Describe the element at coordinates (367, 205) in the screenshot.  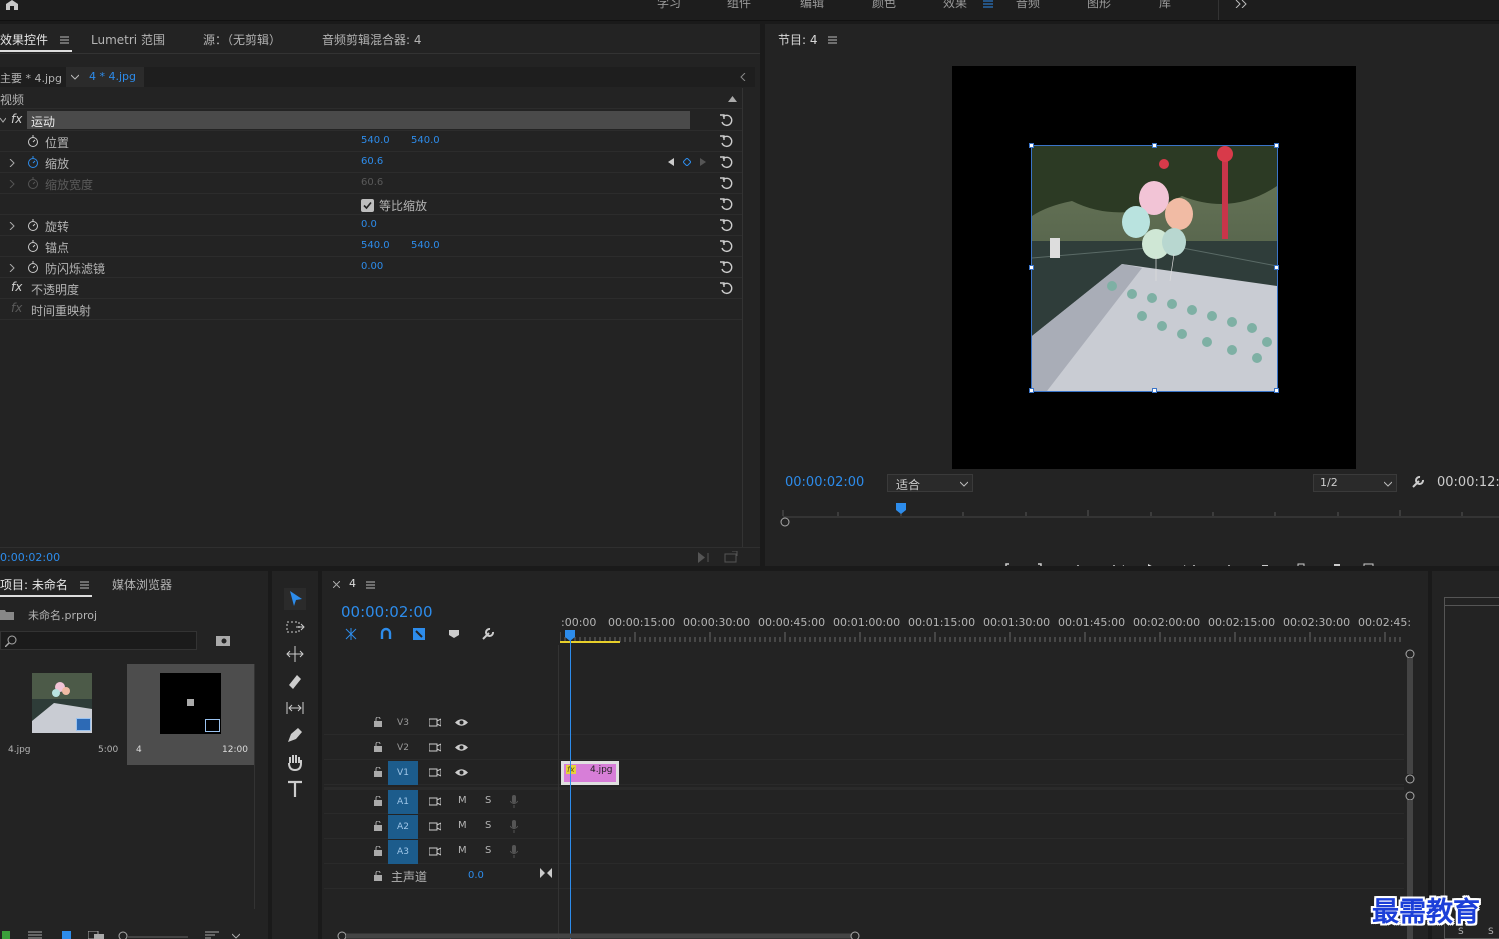
I see `checkbox-checked-icon` at that location.